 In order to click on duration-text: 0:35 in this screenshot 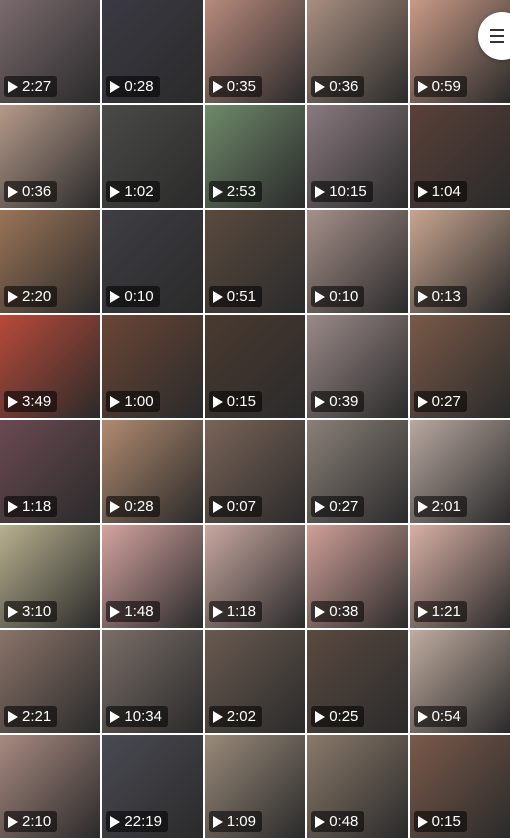, I will do `click(241, 86)`.